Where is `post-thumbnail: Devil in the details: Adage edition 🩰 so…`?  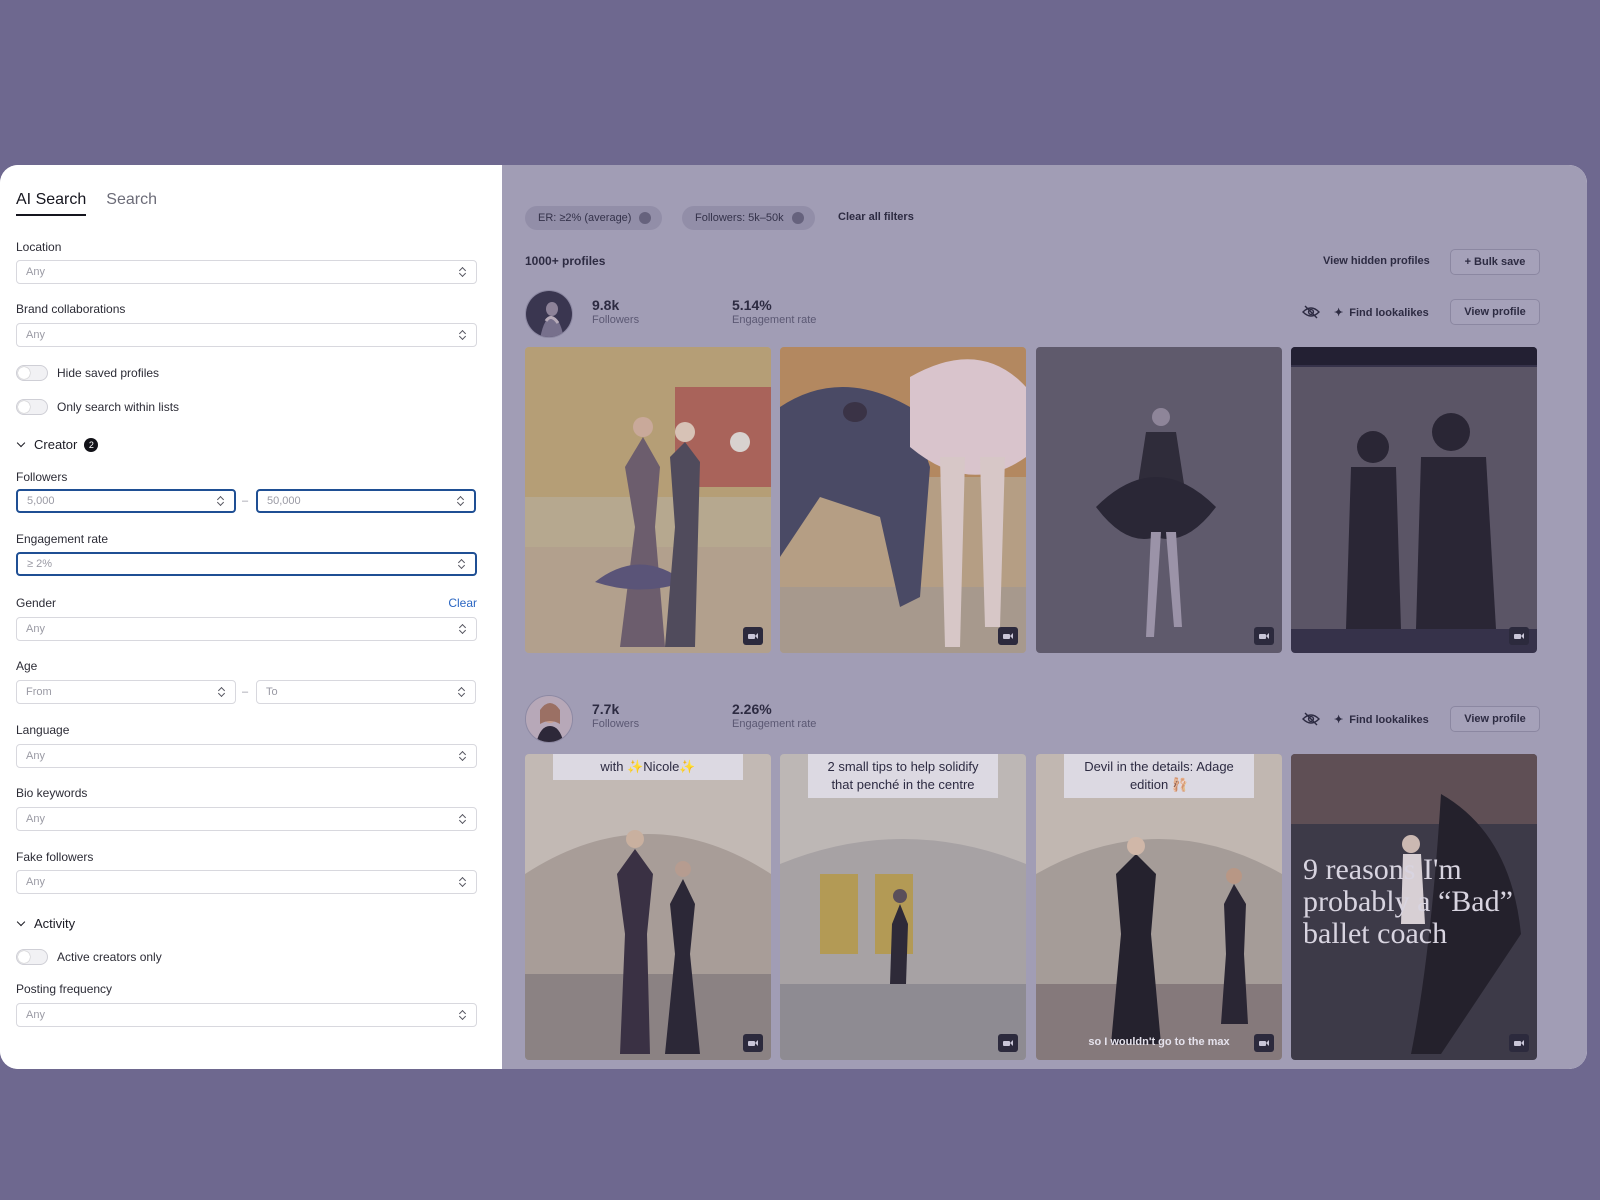
post-thumbnail: Devil in the details: Adage edition 🩰 so… is located at coordinates (1159, 907).